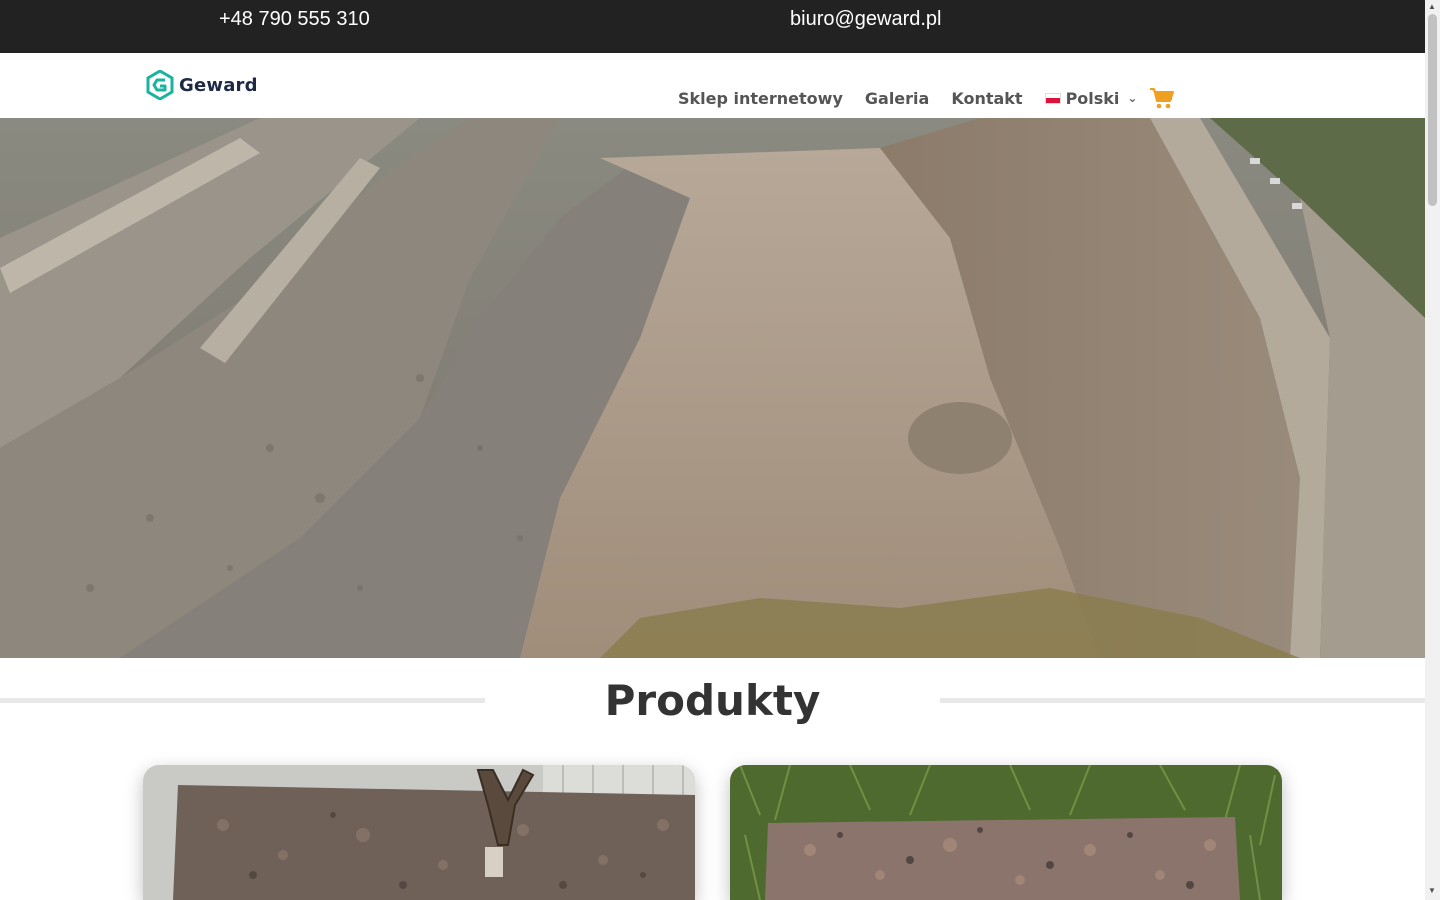  I want to click on language-switcher: Polski ⌄, so click(1091, 98).